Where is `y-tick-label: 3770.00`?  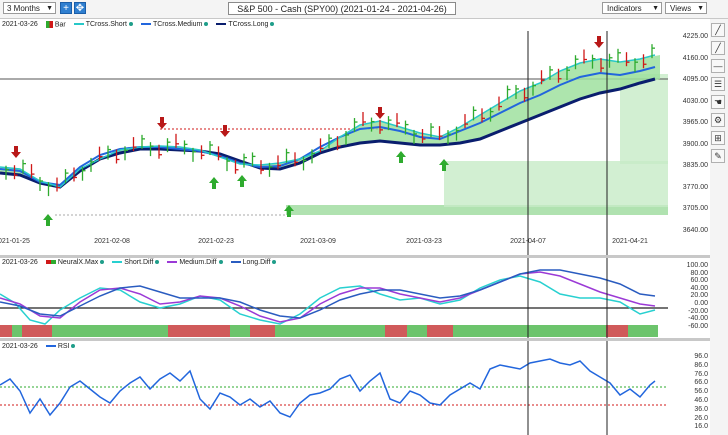
y-tick-label: 3770.00 is located at coordinates (695, 187).